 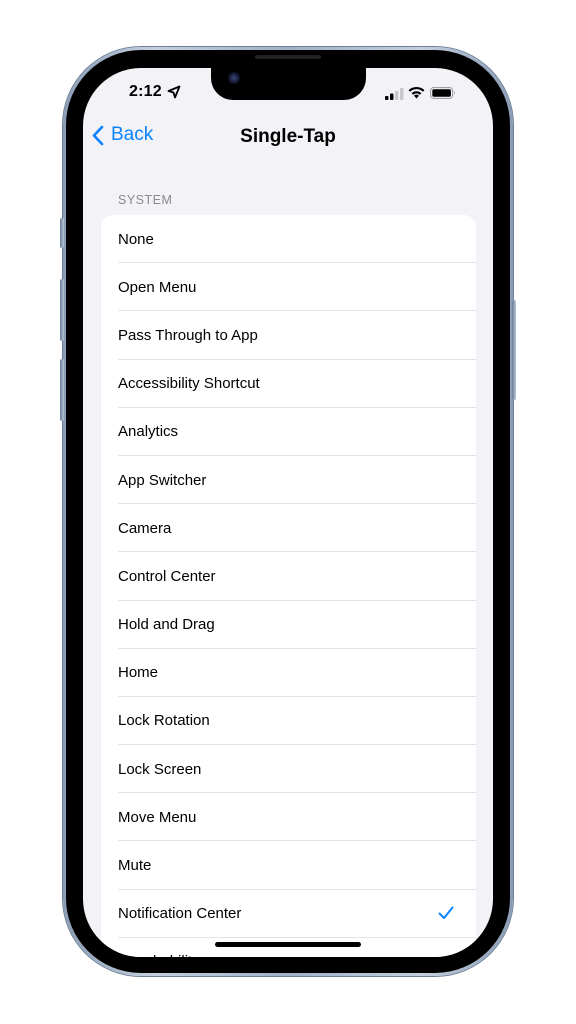 What do you see at coordinates (288, 384) in the screenshot?
I see `list-item: Accessibility Shortcut` at bounding box center [288, 384].